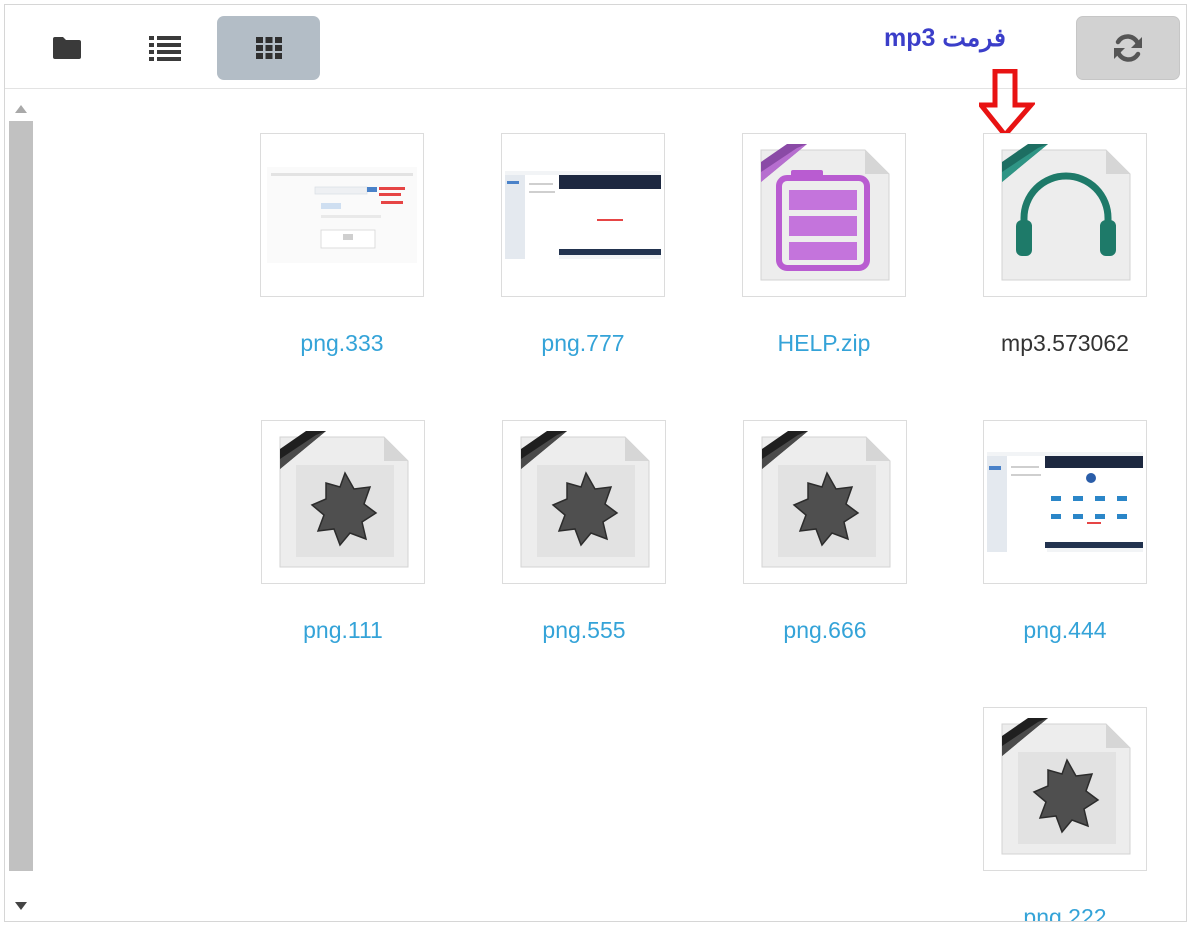  I want to click on folder-view-button, so click(66, 48).